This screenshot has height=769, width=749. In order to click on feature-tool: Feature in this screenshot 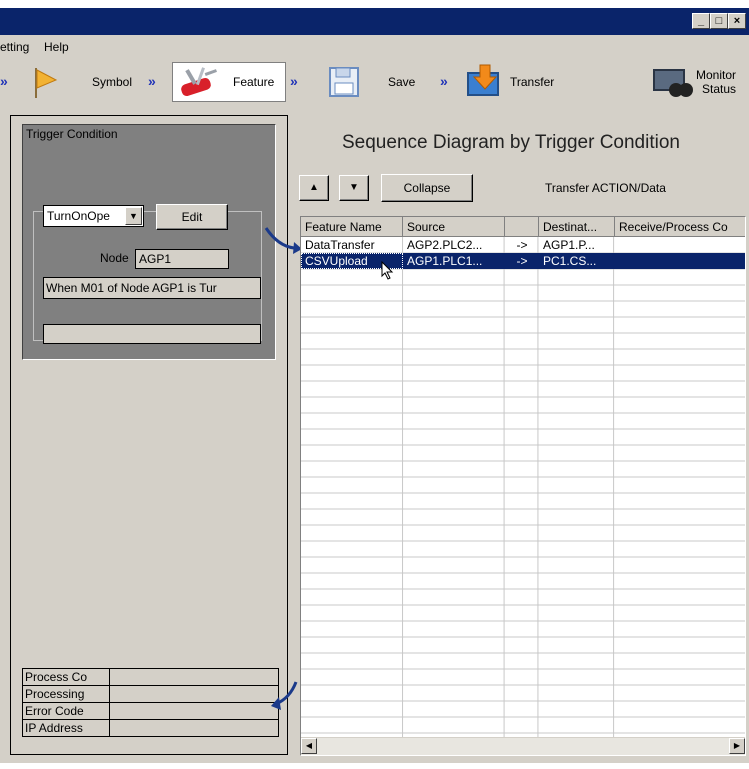, I will do `click(229, 82)`.